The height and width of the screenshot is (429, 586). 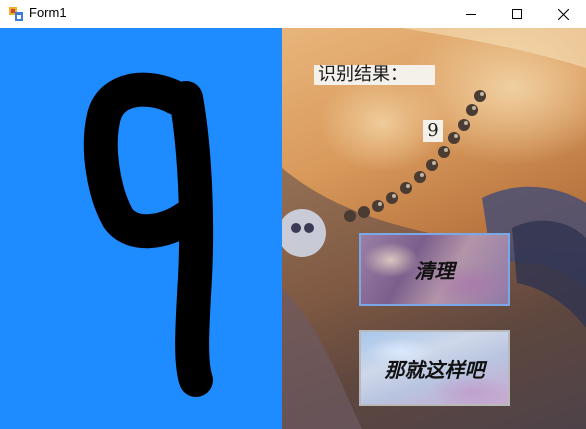 I want to click on maximize-button, so click(x=517, y=14).